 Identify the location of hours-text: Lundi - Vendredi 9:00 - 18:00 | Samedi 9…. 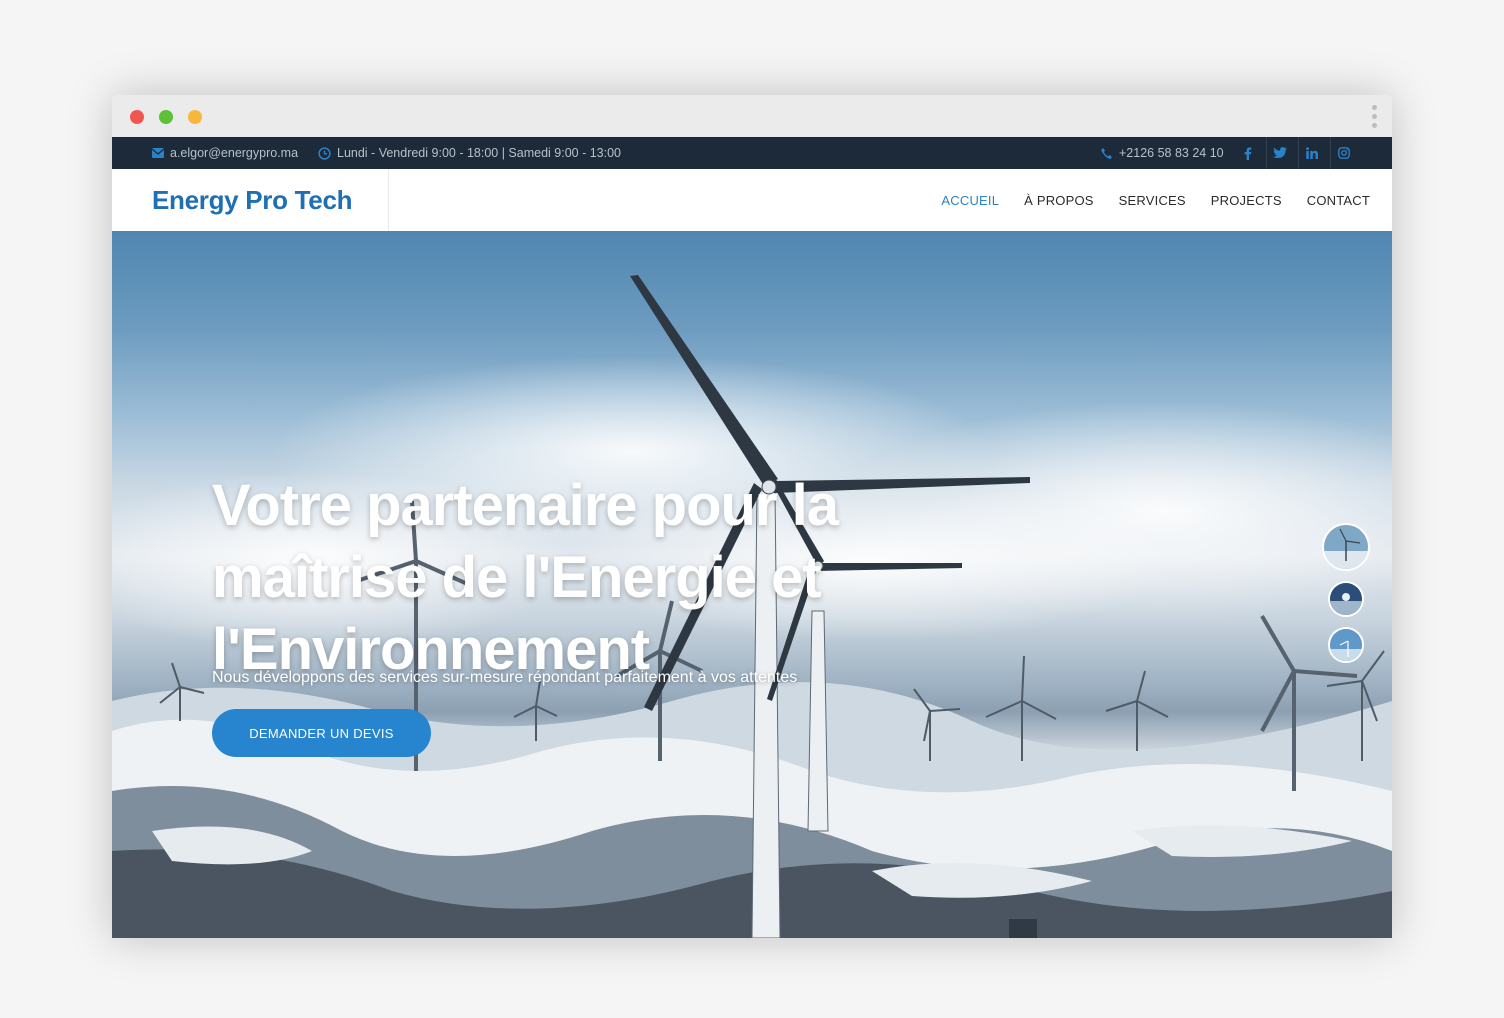
(479, 153).